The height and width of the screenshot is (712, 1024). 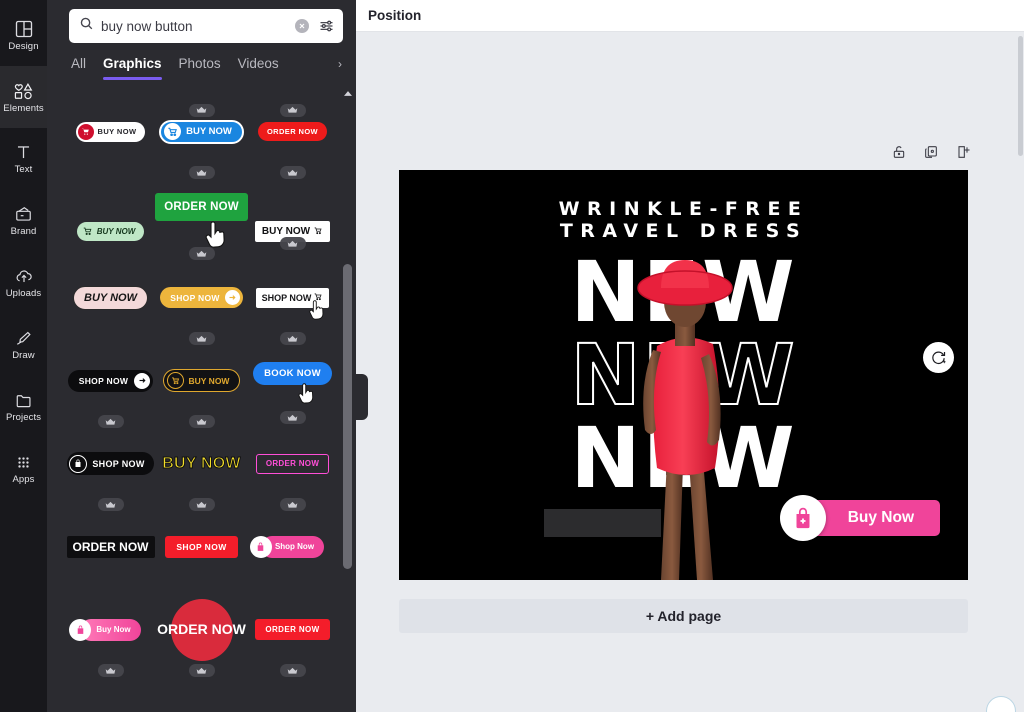 I want to click on graphic-buy-now-white: BUY NOW, so click(x=110, y=131).